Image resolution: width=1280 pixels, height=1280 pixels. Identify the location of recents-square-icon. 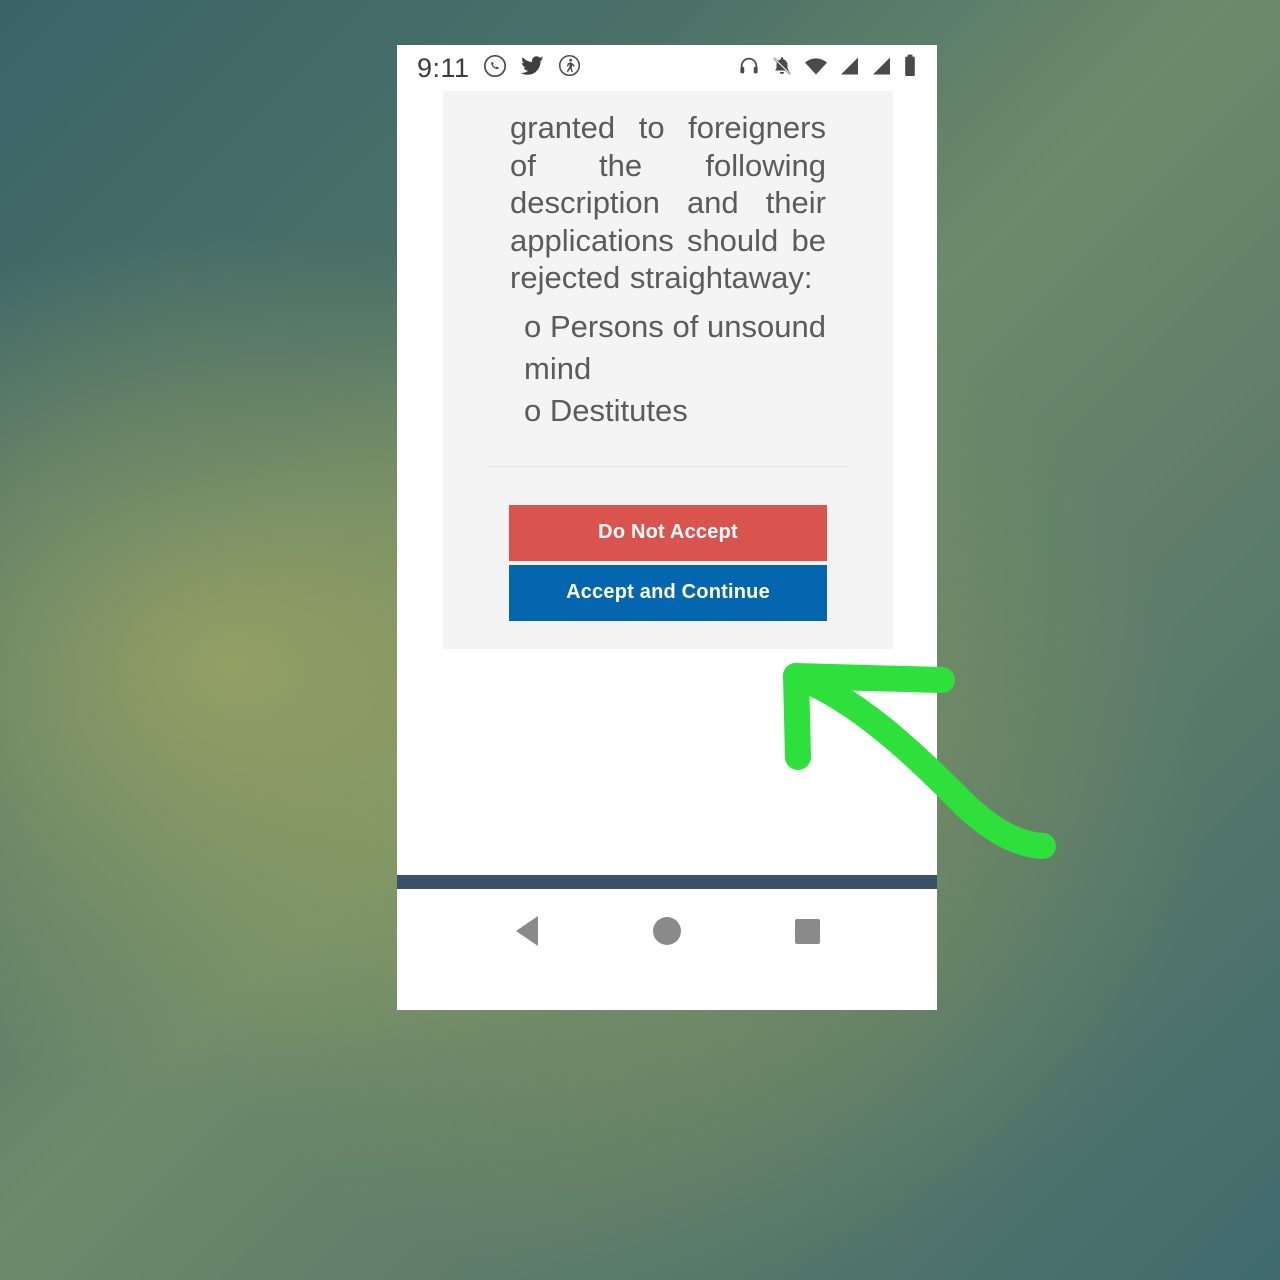
(807, 931).